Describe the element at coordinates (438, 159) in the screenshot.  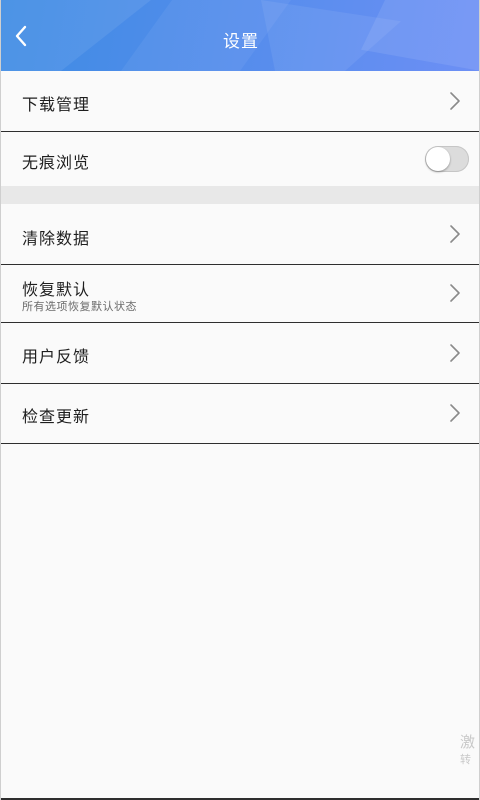
I see `toggle-knob` at that location.